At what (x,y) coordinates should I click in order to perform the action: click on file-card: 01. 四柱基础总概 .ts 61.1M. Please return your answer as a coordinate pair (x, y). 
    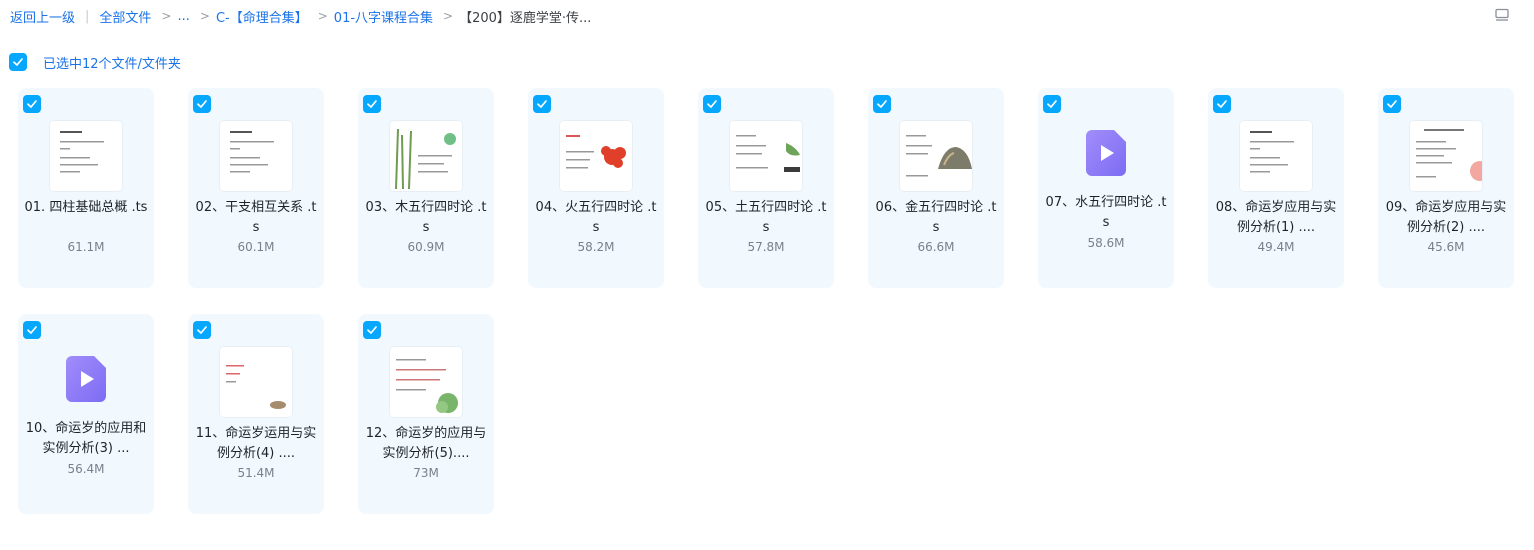
    Looking at the image, I should click on (86, 188).